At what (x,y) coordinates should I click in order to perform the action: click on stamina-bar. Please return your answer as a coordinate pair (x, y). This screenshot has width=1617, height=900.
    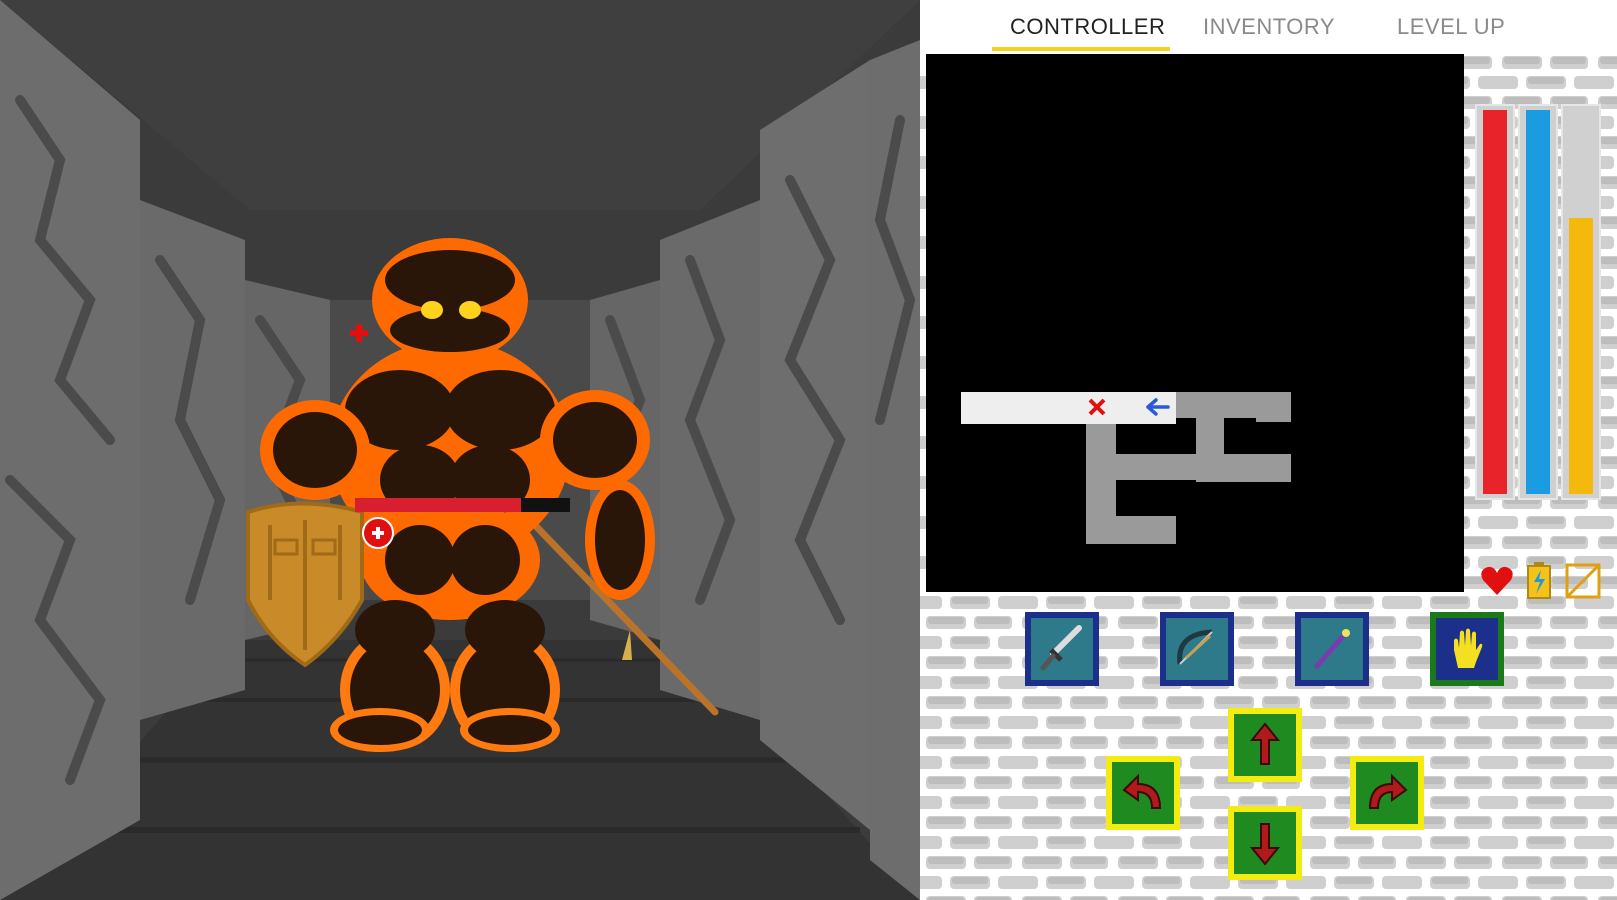
    Looking at the image, I should click on (1581, 302).